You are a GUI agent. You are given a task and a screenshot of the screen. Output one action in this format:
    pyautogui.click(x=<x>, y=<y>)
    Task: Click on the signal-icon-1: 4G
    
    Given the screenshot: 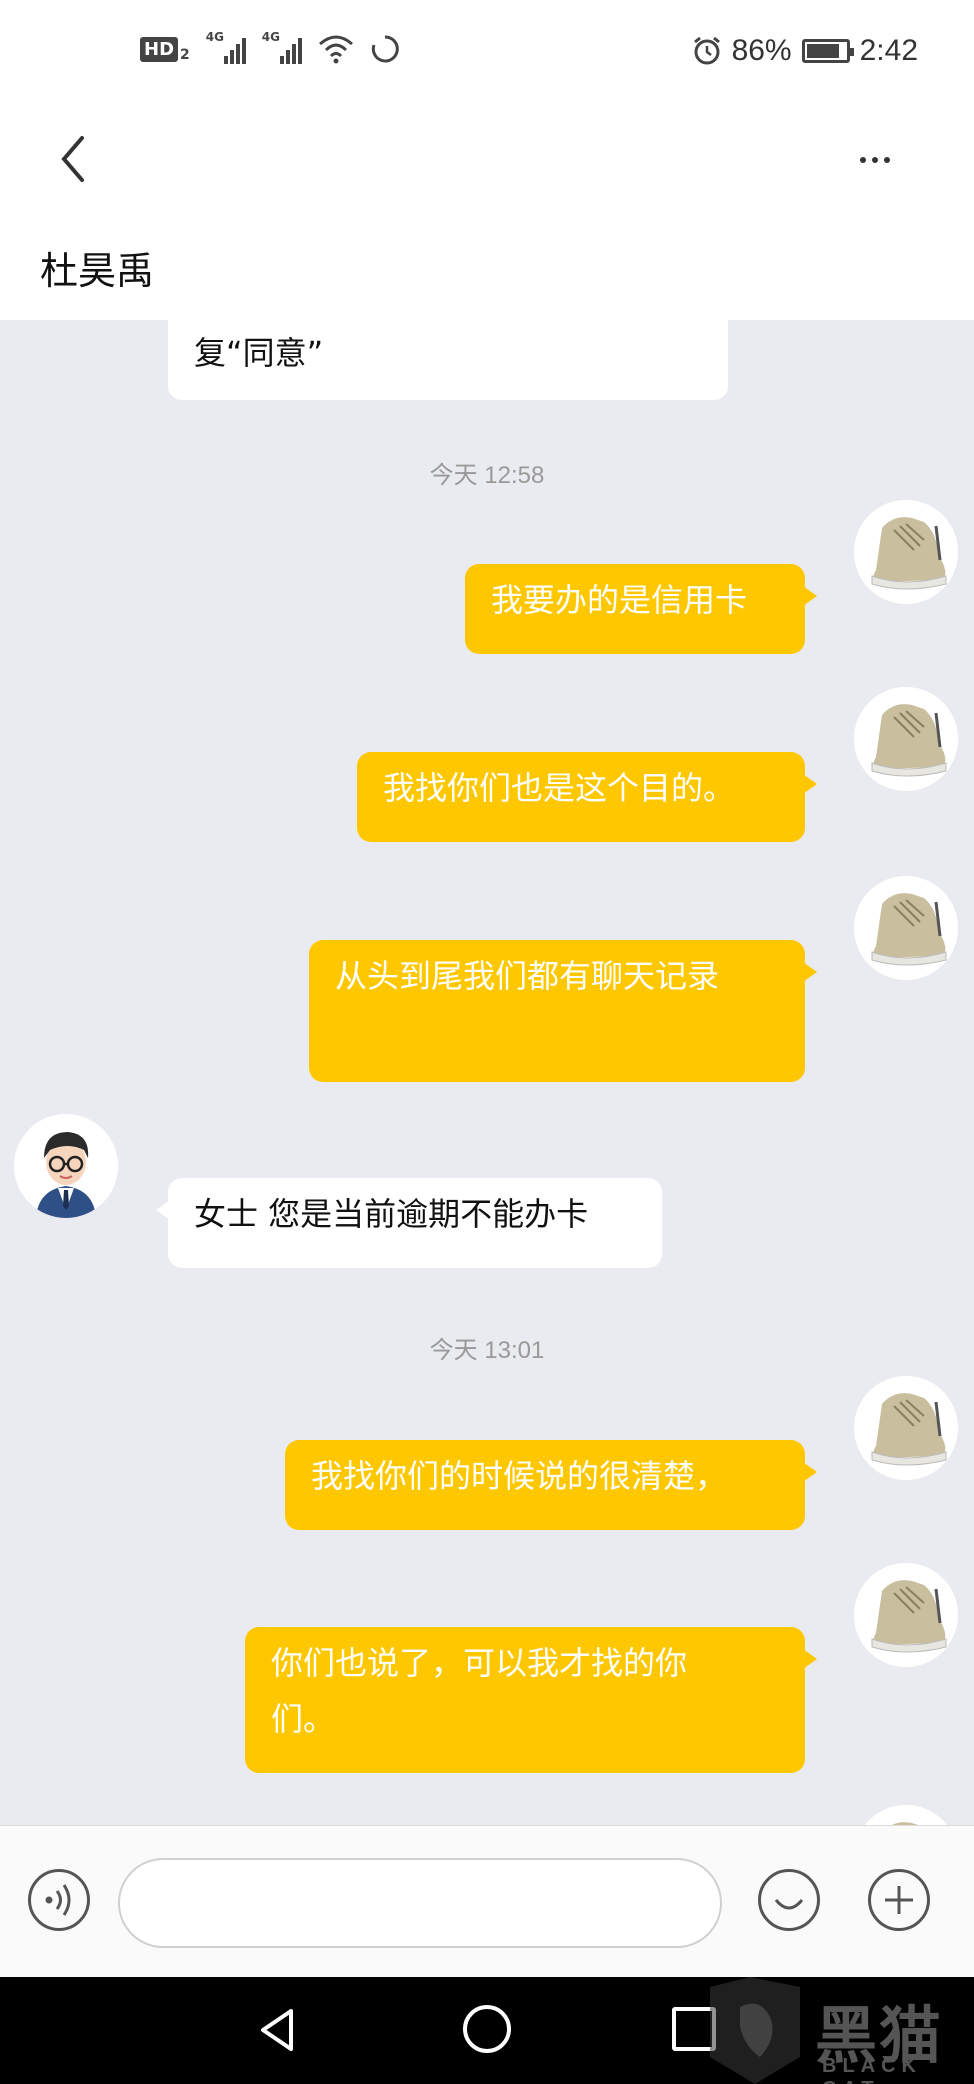 What is the action you would take?
    pyautogui.click(x=226, y=47)
    